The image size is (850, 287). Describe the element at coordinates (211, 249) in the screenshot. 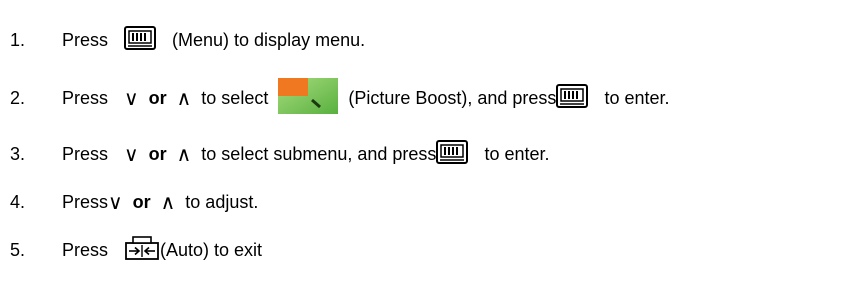

I see `instruction-text: (Auto) to exit` at that location.